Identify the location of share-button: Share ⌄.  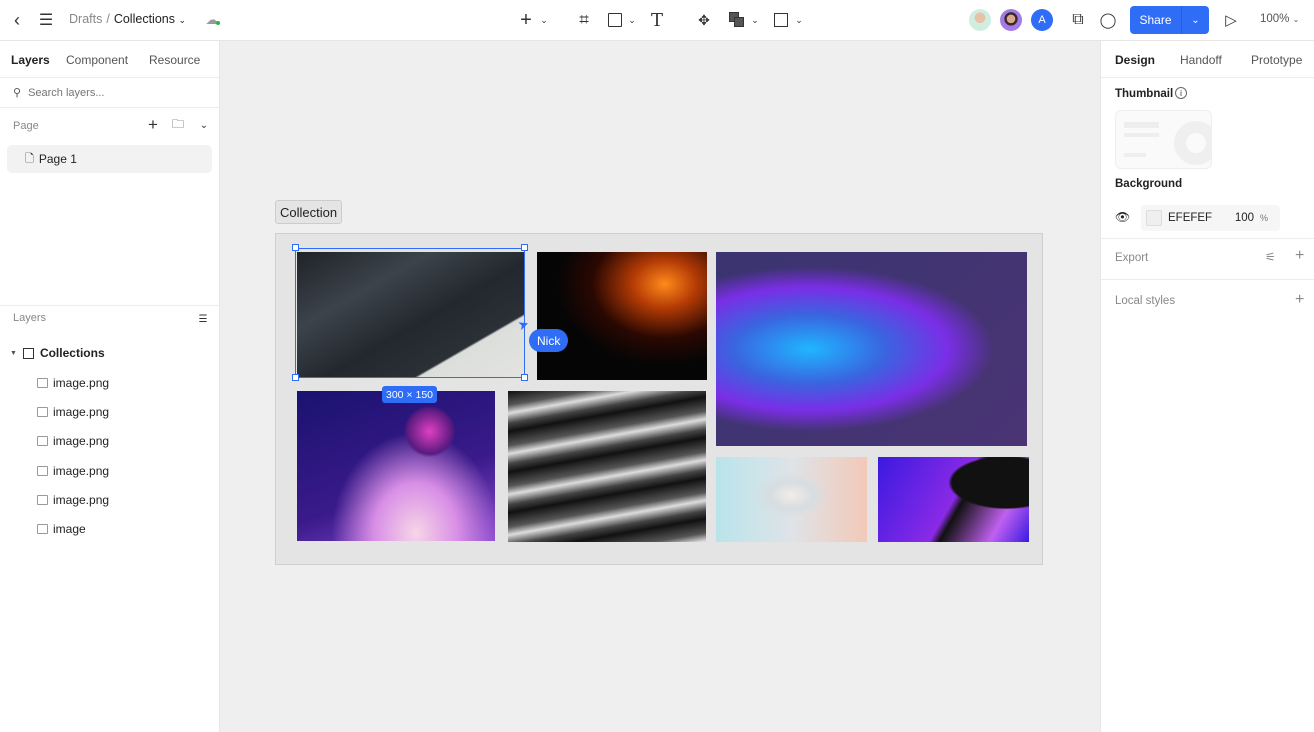
(1169, 20).